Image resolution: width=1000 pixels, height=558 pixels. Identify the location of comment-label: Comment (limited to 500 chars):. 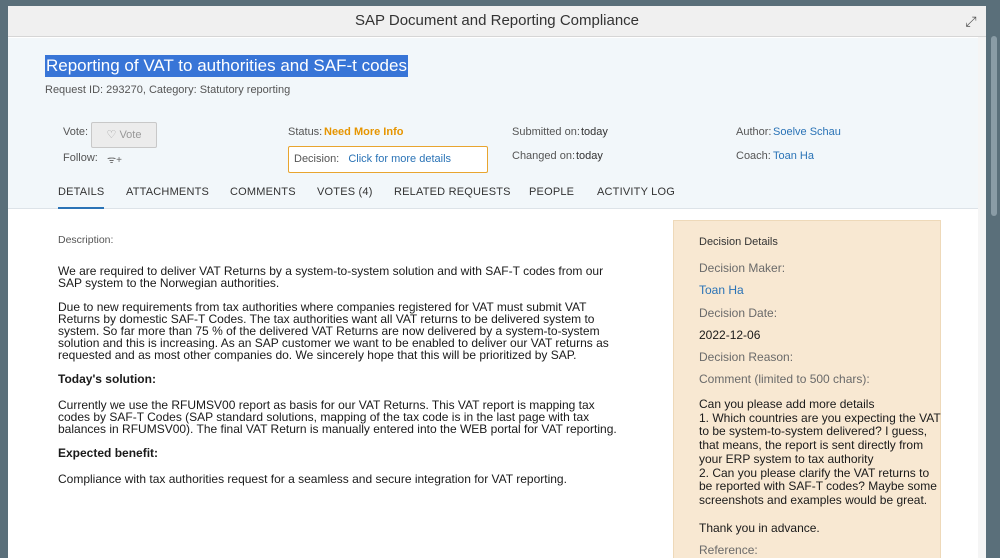
(784, 379).